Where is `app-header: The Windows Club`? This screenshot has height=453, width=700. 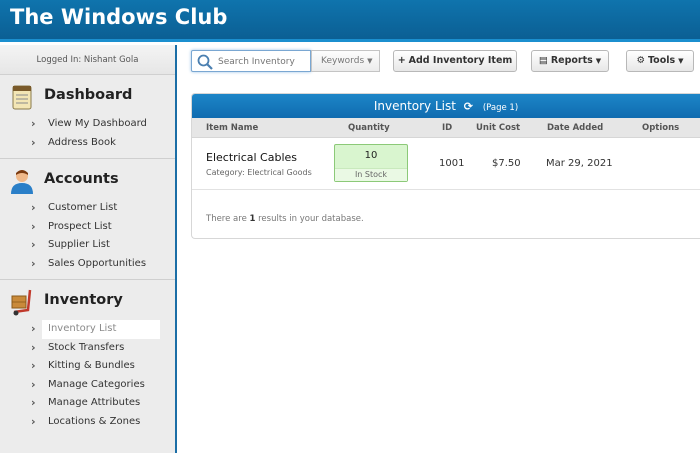 app-header: The Windows Club is located at coordinates (350, 21).